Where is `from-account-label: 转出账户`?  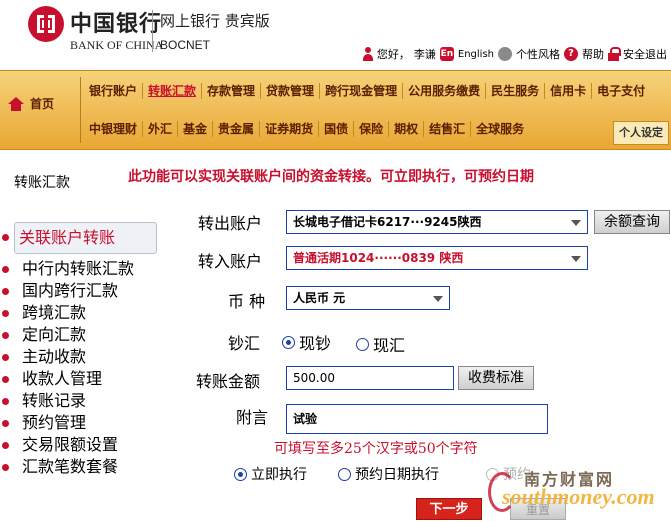 from-account-label: 转出账户 is located at coordinates (230, 223).